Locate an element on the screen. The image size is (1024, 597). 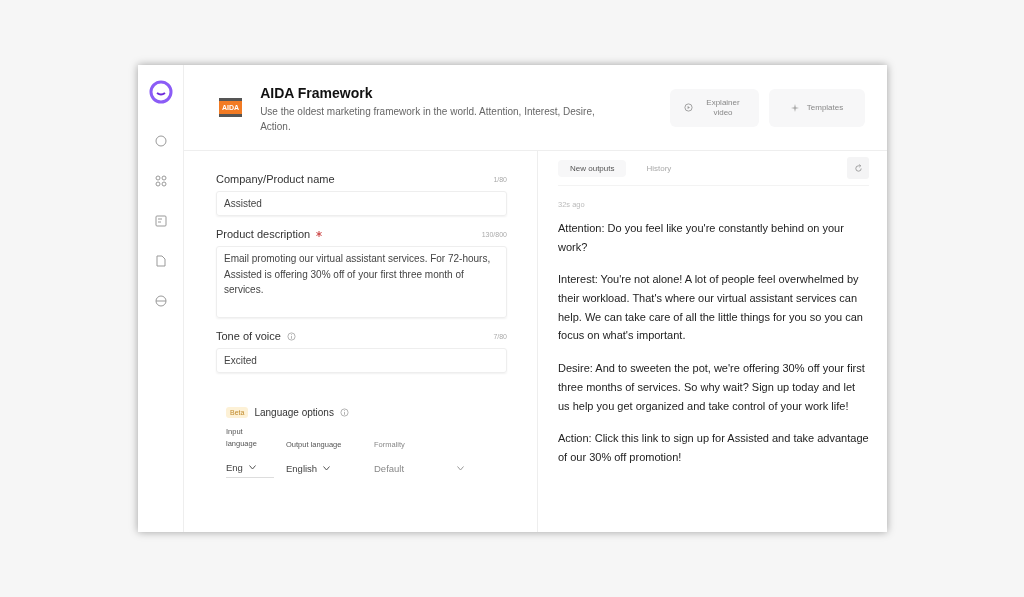
file-nav-icon is located at coordinates (160, 261).